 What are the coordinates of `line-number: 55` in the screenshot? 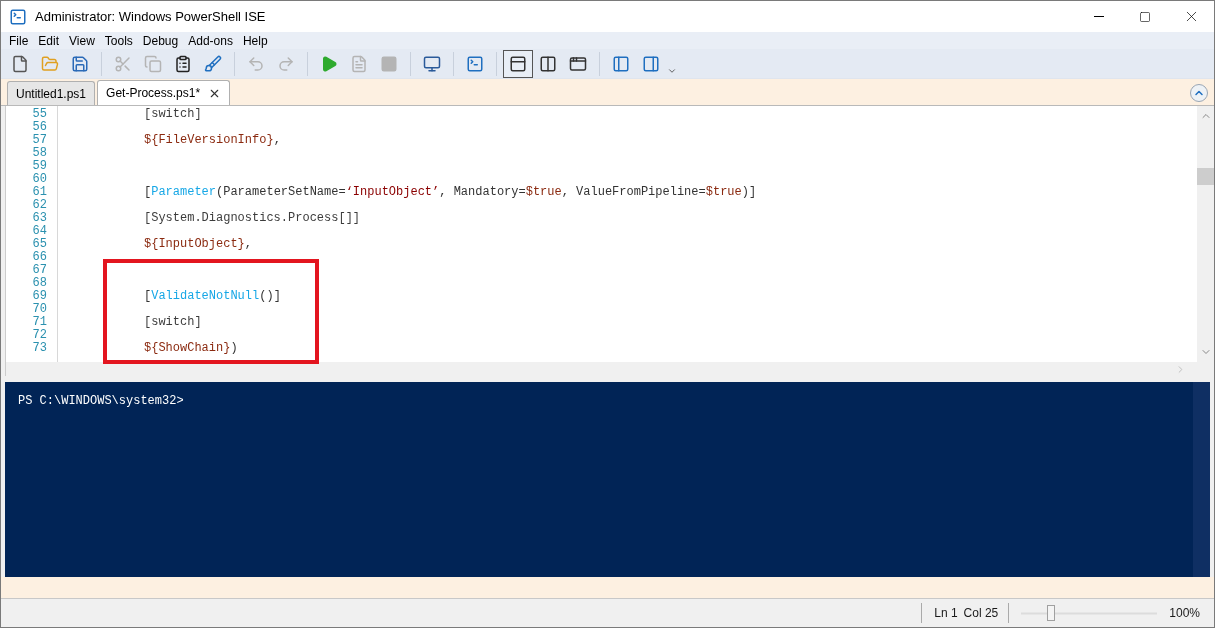 It's located at (39, 114).